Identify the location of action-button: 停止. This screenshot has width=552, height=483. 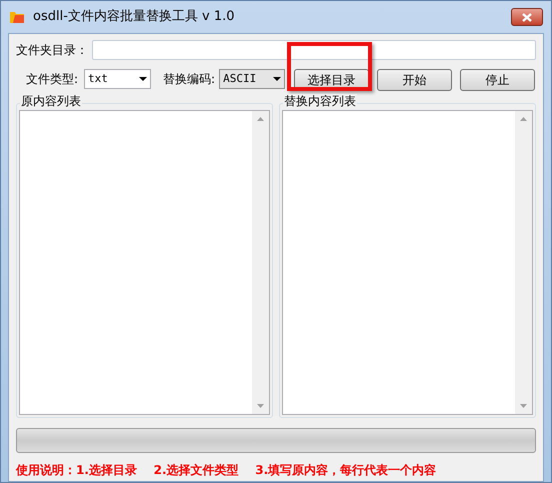
(498, 80).